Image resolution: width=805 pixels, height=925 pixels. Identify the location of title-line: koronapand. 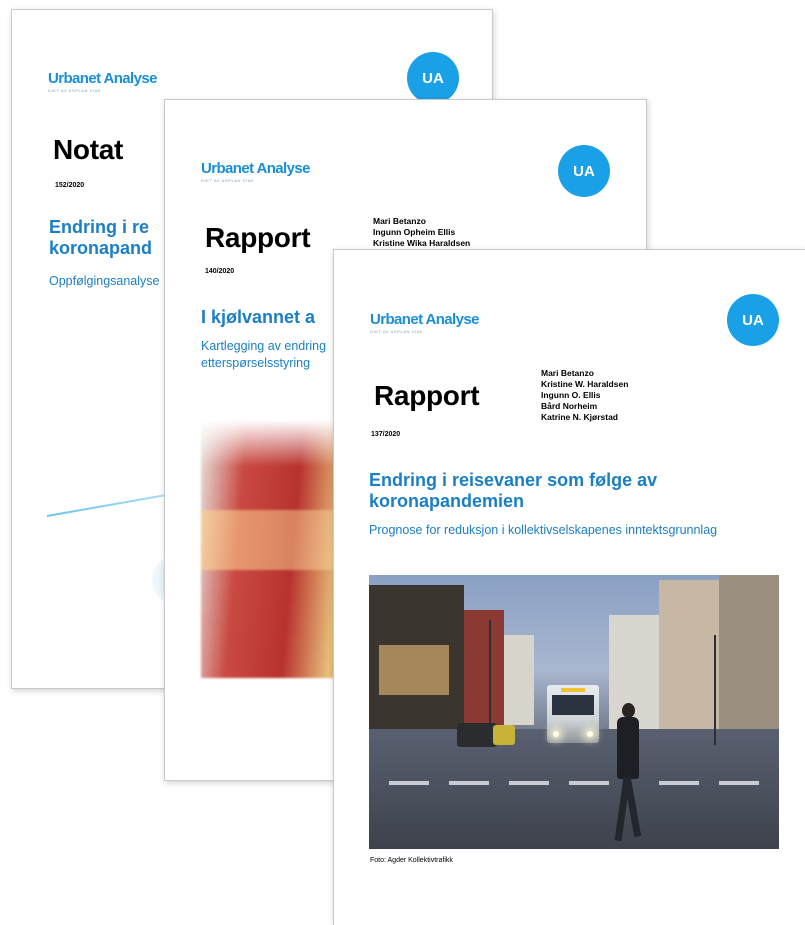
(101, 248).